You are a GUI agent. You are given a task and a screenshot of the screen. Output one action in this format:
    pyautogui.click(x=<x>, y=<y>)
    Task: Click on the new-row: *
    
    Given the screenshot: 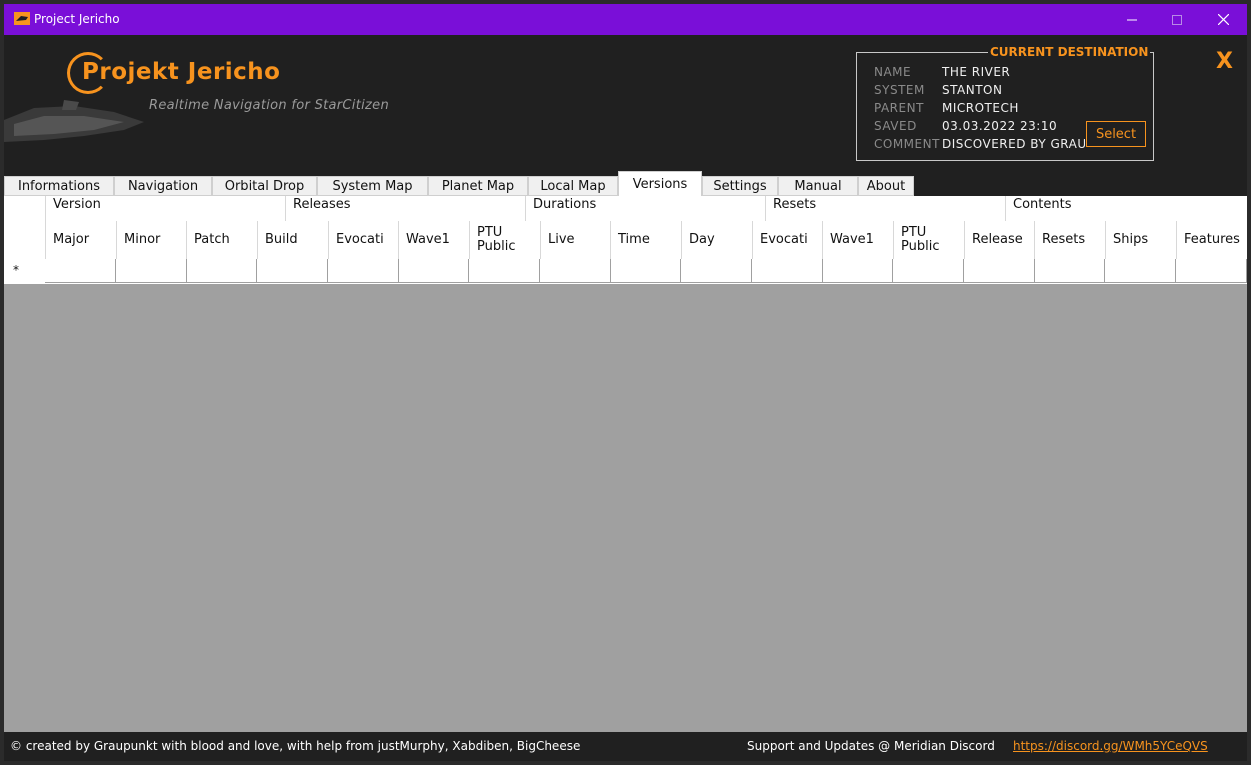 What is the action you would take?
    pyautogui.click(x=625, y=271)
    